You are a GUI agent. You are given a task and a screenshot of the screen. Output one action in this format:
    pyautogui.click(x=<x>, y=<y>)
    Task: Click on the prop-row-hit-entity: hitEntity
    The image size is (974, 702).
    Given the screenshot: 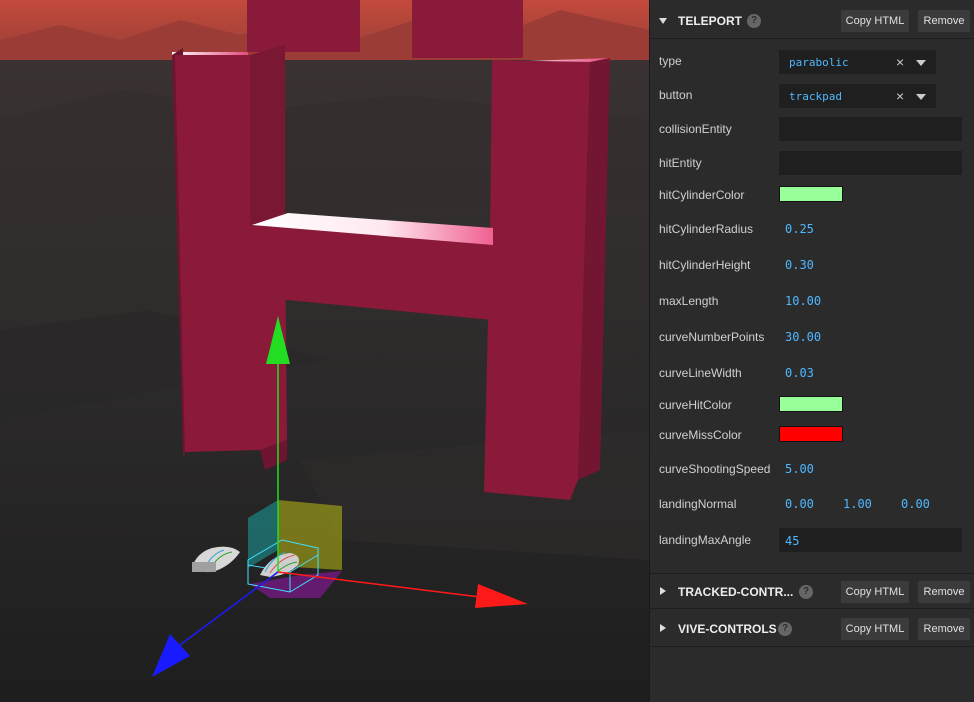 What is the action you would take?
    pyautogui.click(x=812, y=163)
    